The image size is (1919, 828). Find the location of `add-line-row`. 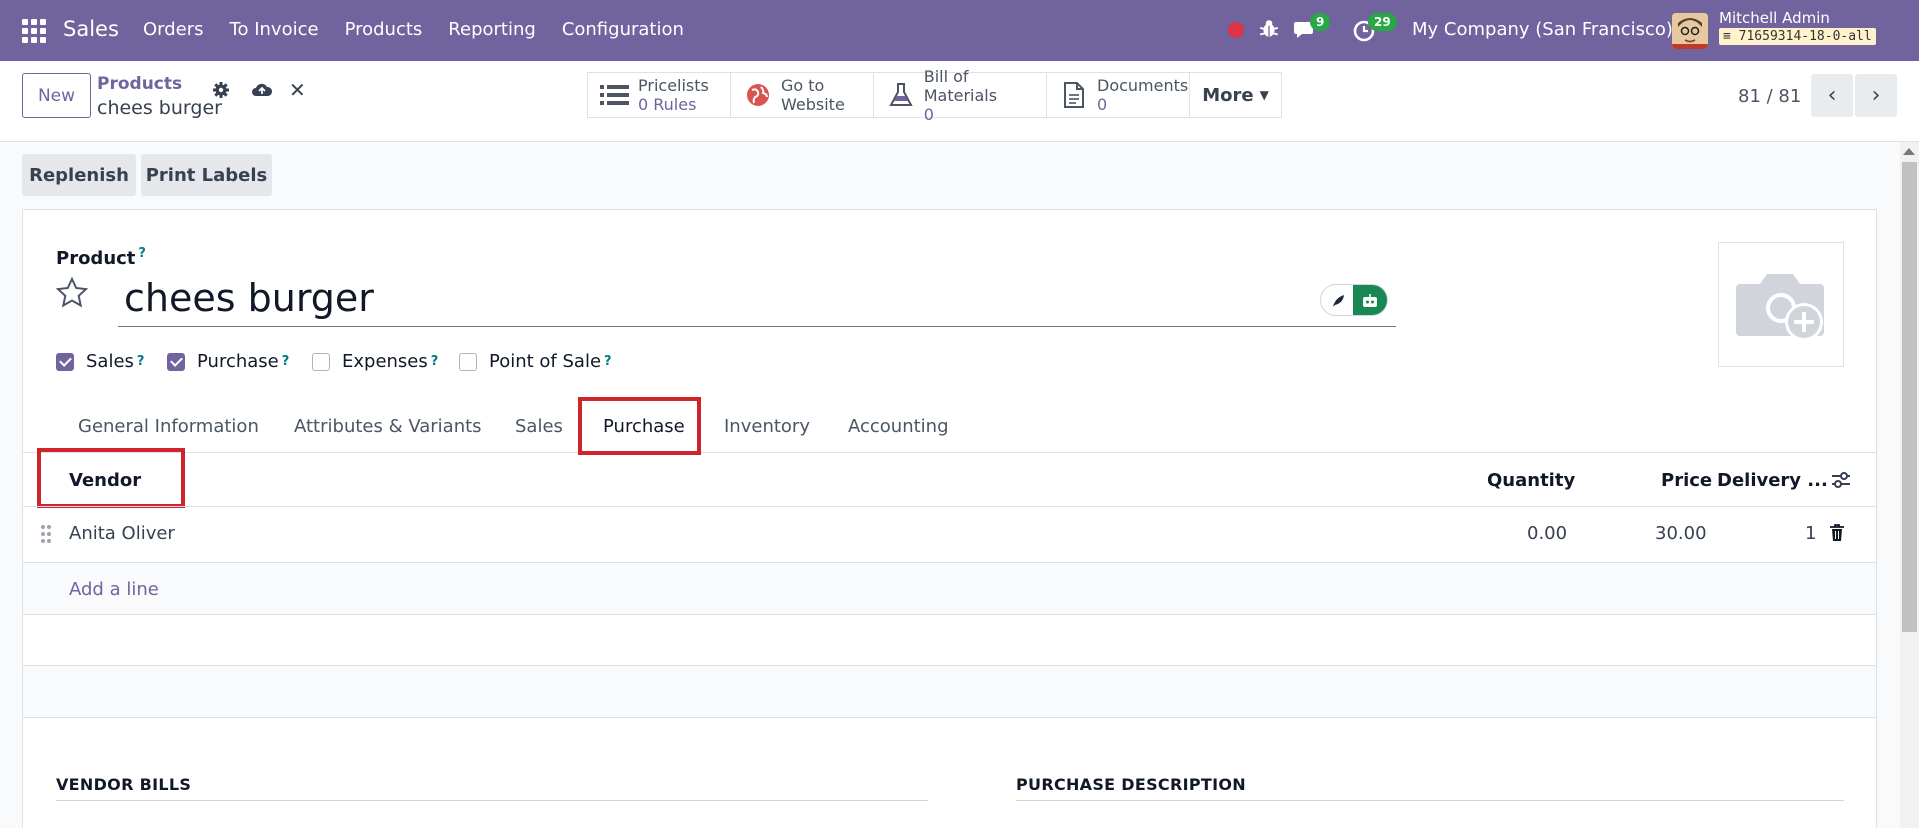

add-line-row is located at coordinates (949, 588).